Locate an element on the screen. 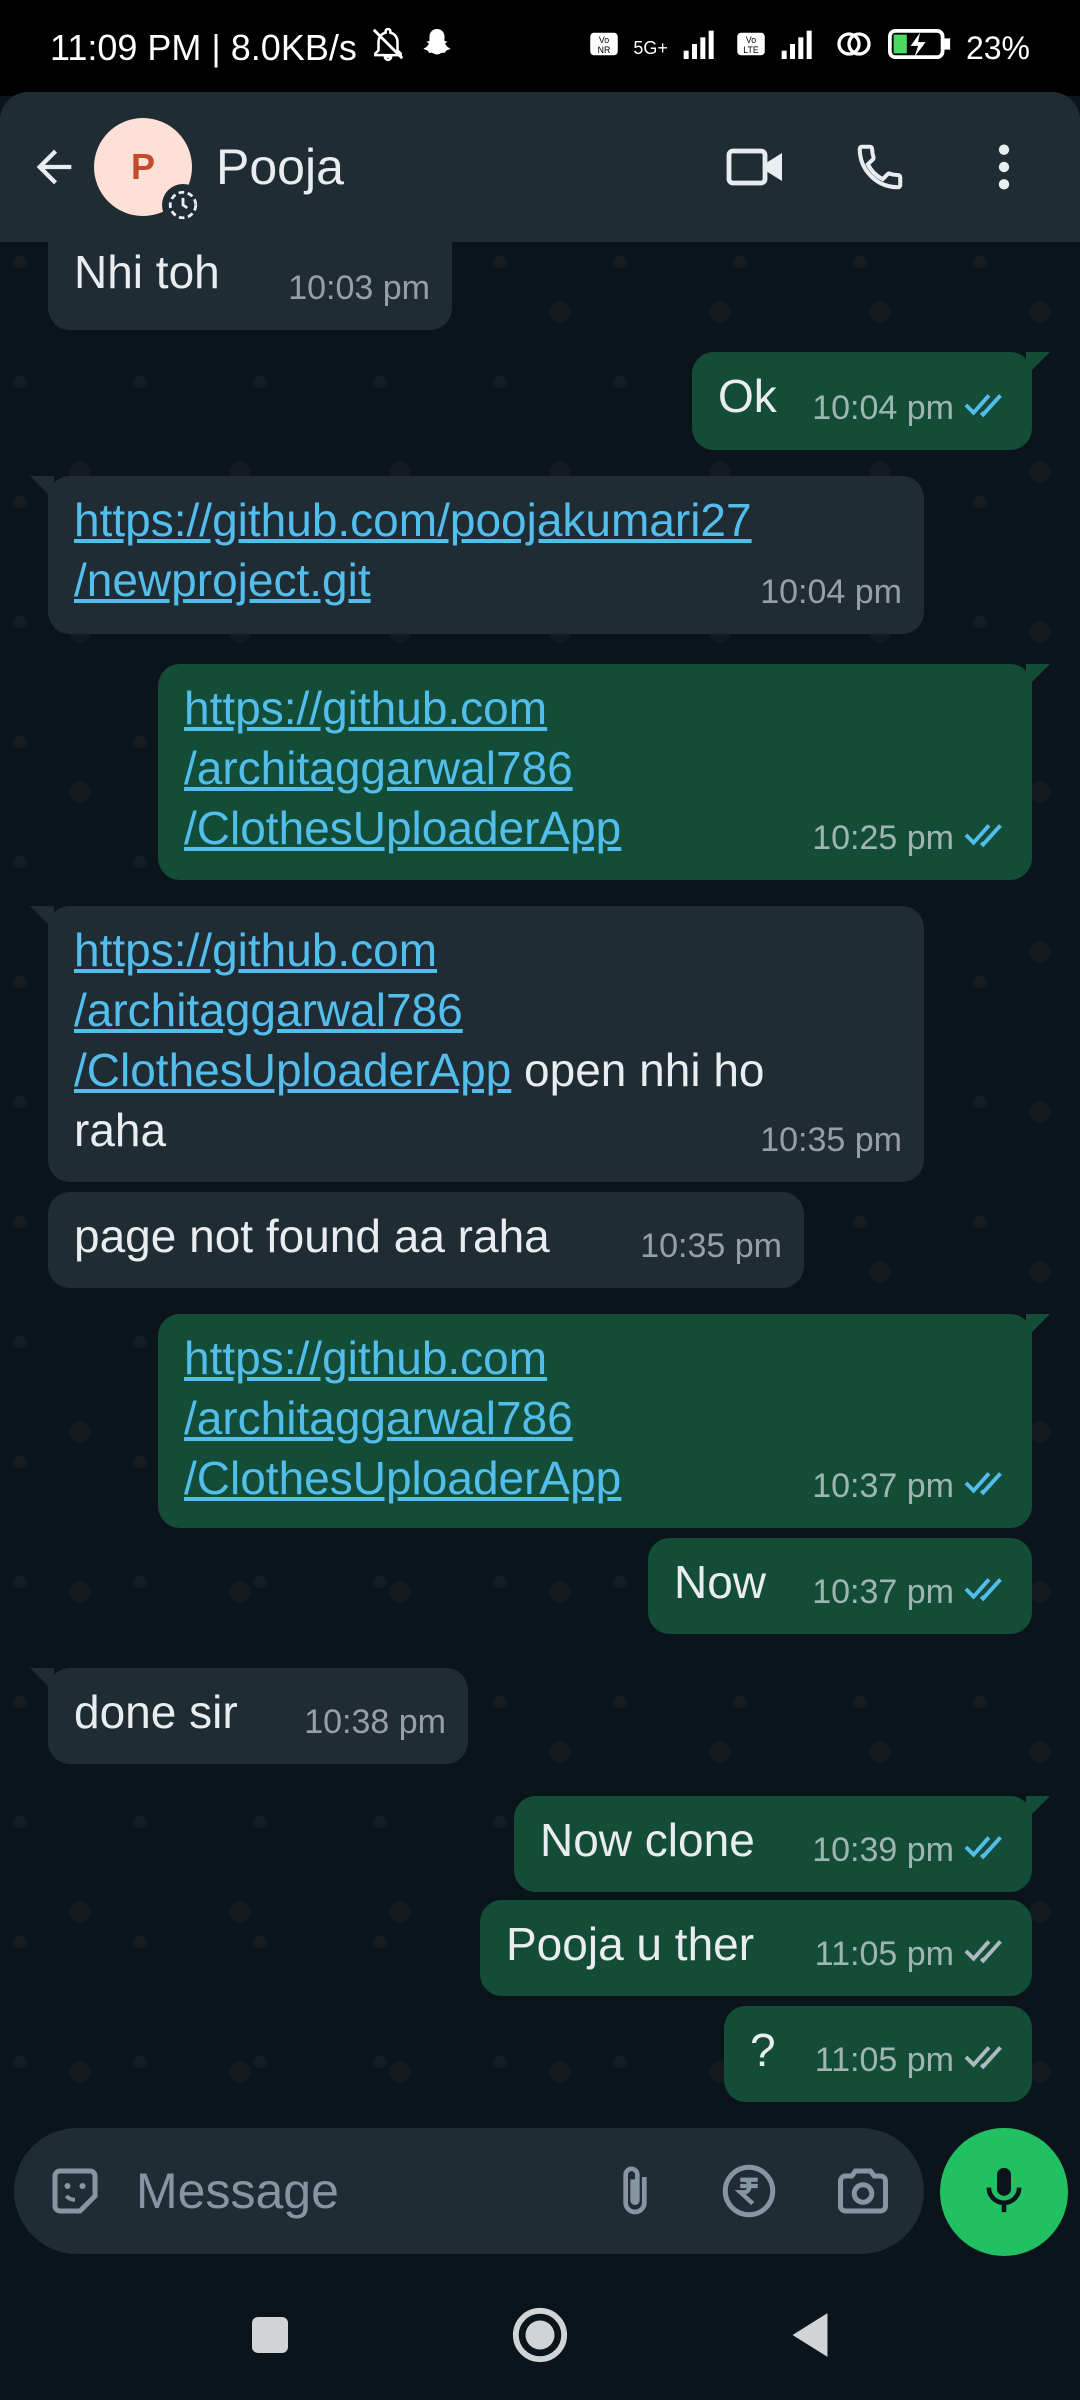 The height and width of the screenshot is (2400, 1080). hotspot-link-icon is located at coordinates (854, 48).